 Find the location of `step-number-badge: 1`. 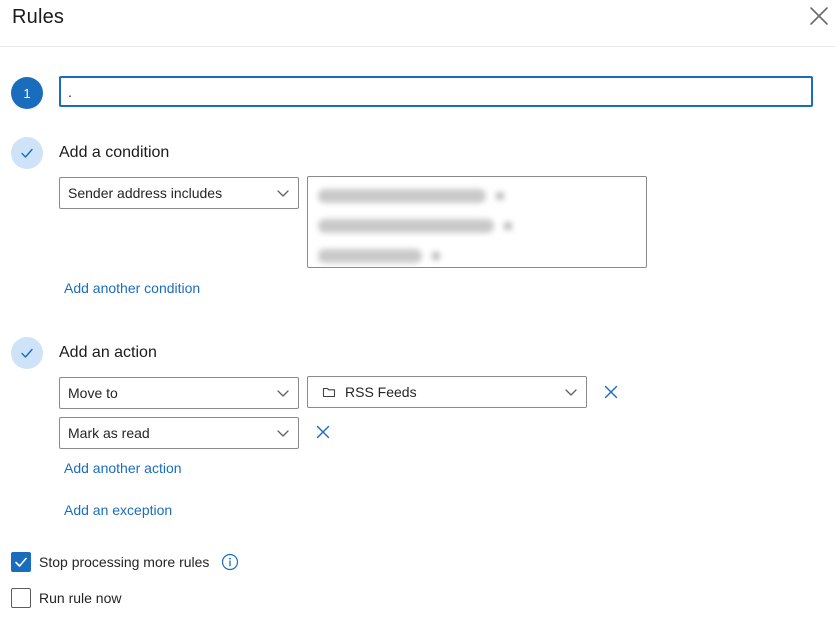

step-number-badge: 1 is located at coordinates (27, 93).